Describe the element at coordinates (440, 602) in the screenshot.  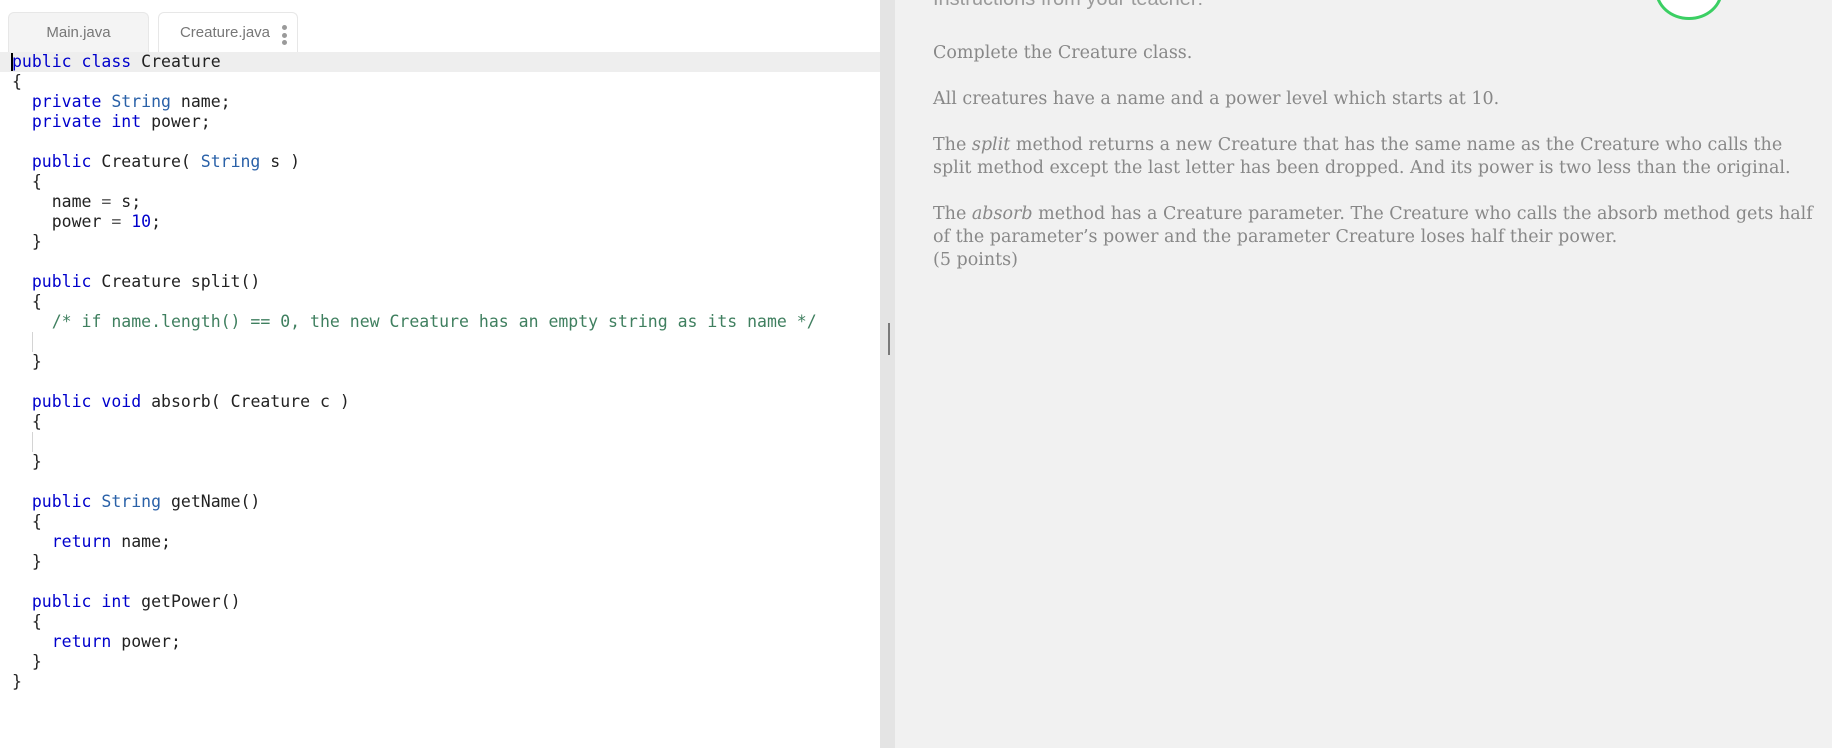
I see `code-line: public int getPower()` at that location.